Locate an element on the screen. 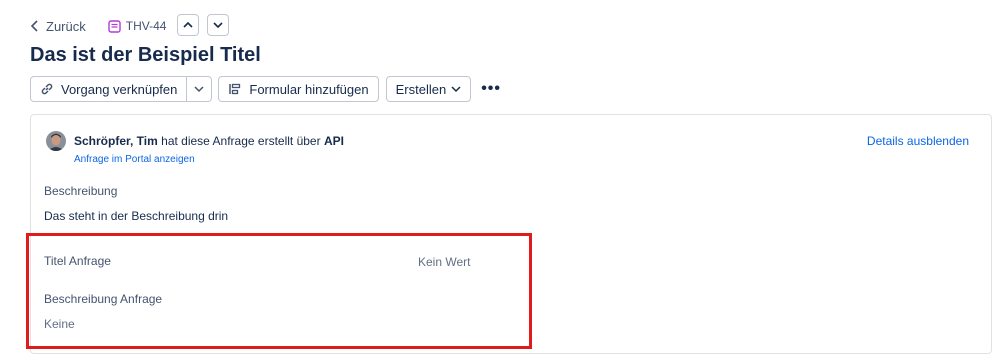 This screenshot has width=998, height=364. link-icon is located at coordinates (47, 89).